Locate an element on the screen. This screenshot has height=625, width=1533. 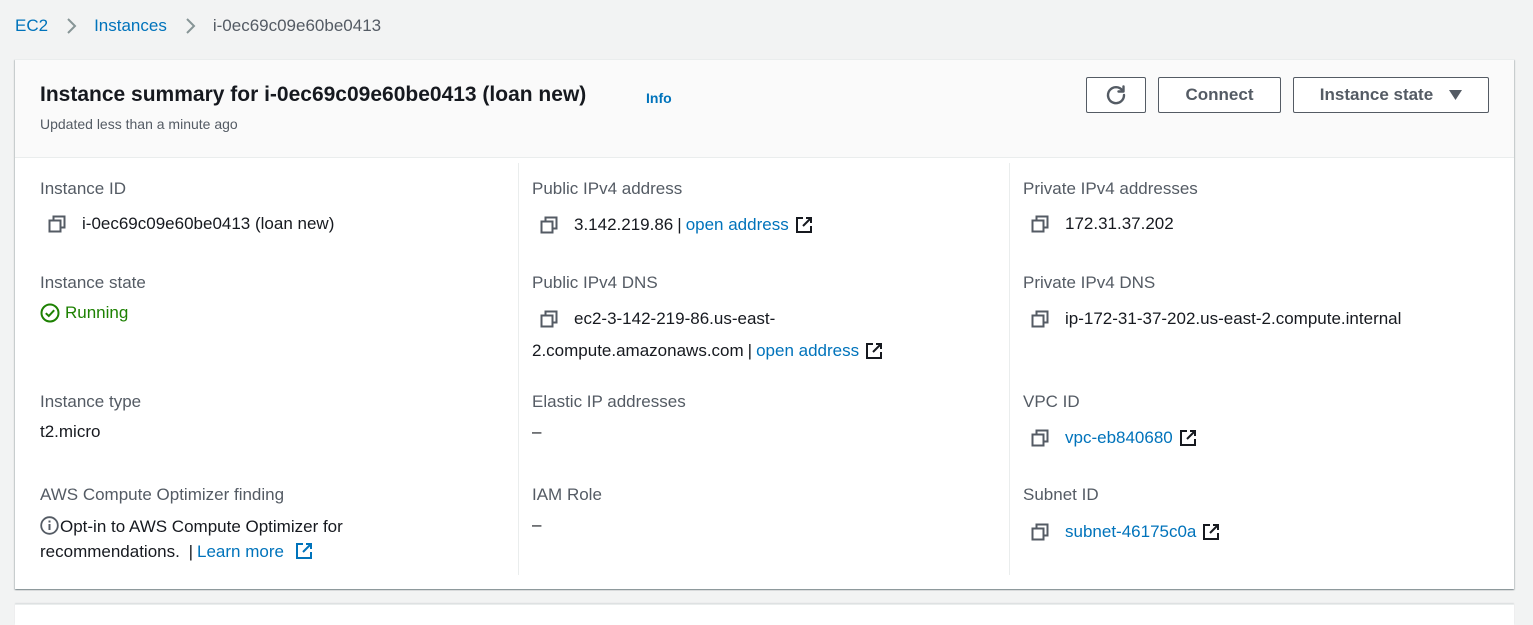
instance-state-dropdown: Instance state is located at coordinates (1391, 95).